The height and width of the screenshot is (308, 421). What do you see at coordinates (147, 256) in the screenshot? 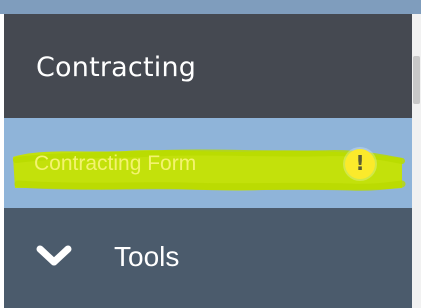
I see `sidebar-item-label-tools: Tools` at bounding box center [147, 256].